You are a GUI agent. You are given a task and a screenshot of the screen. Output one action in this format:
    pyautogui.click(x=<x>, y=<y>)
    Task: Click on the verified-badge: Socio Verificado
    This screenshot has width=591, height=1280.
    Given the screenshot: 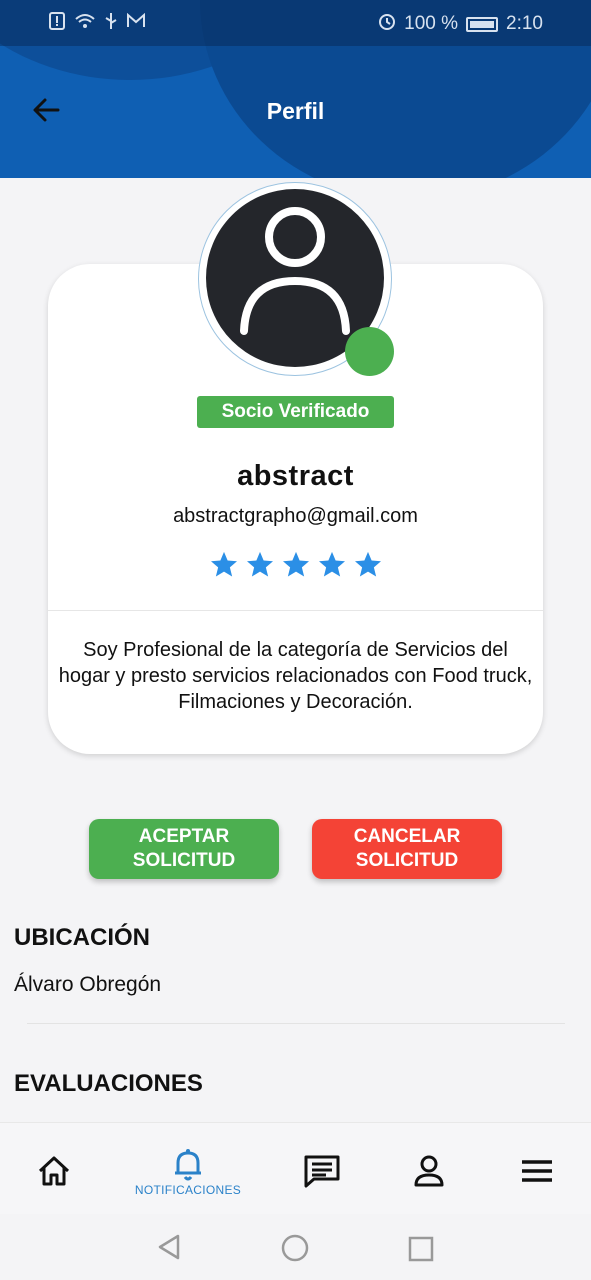 What is the action you would take?
    pyautogui.click(x=295, y=412)
    